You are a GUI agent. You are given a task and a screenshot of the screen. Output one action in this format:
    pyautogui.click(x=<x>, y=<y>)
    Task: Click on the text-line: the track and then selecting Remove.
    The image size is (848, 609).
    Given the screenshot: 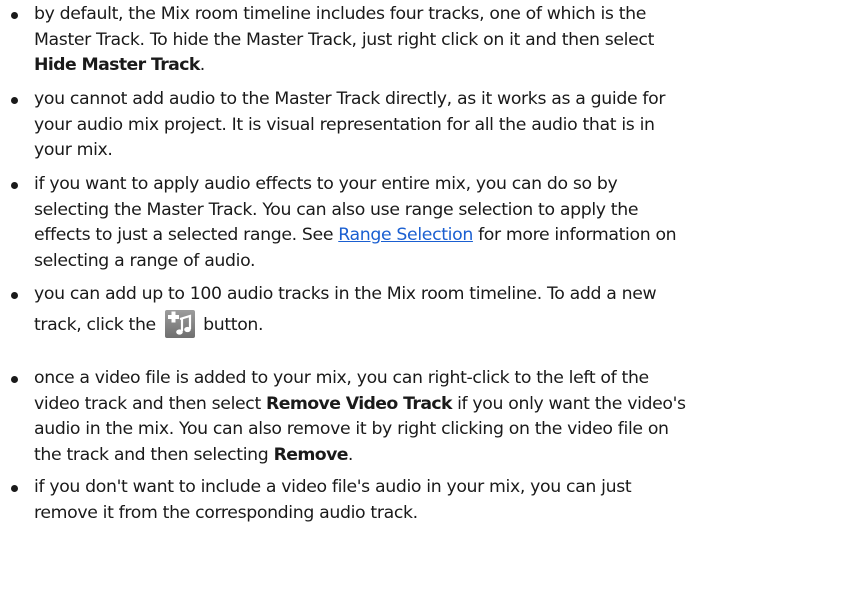 What is the action you would take?
    pyautogui.click(x=193, y=455)
    